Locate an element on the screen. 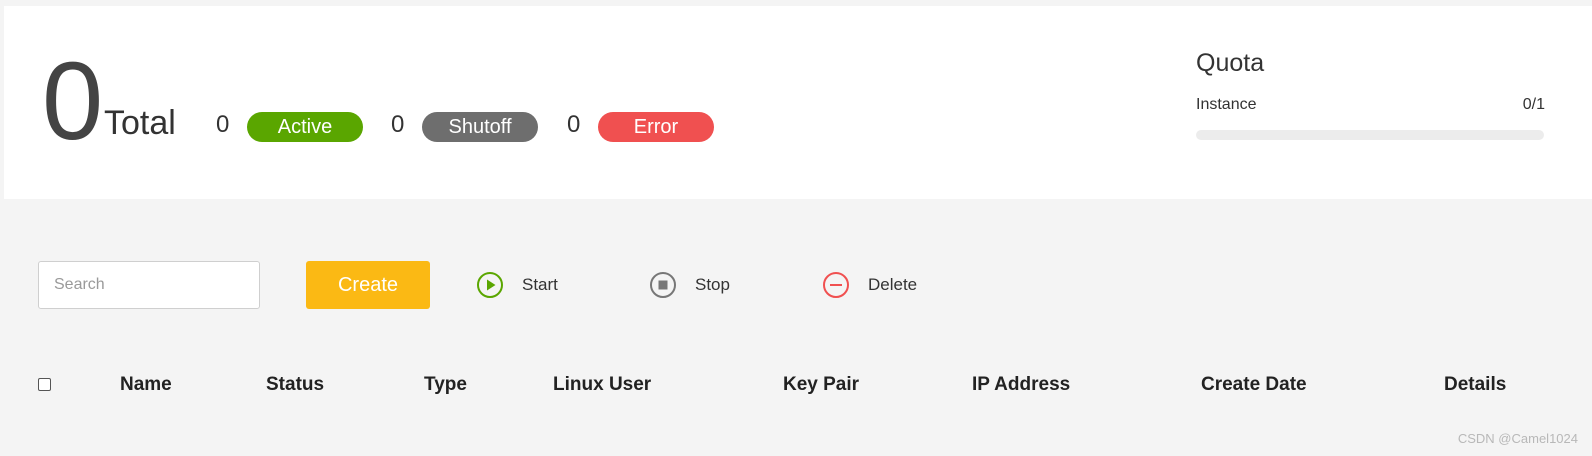 This screenshot has width=1592, height=456. quota-instance-label: Instance is located at coordinates (1226, 104).